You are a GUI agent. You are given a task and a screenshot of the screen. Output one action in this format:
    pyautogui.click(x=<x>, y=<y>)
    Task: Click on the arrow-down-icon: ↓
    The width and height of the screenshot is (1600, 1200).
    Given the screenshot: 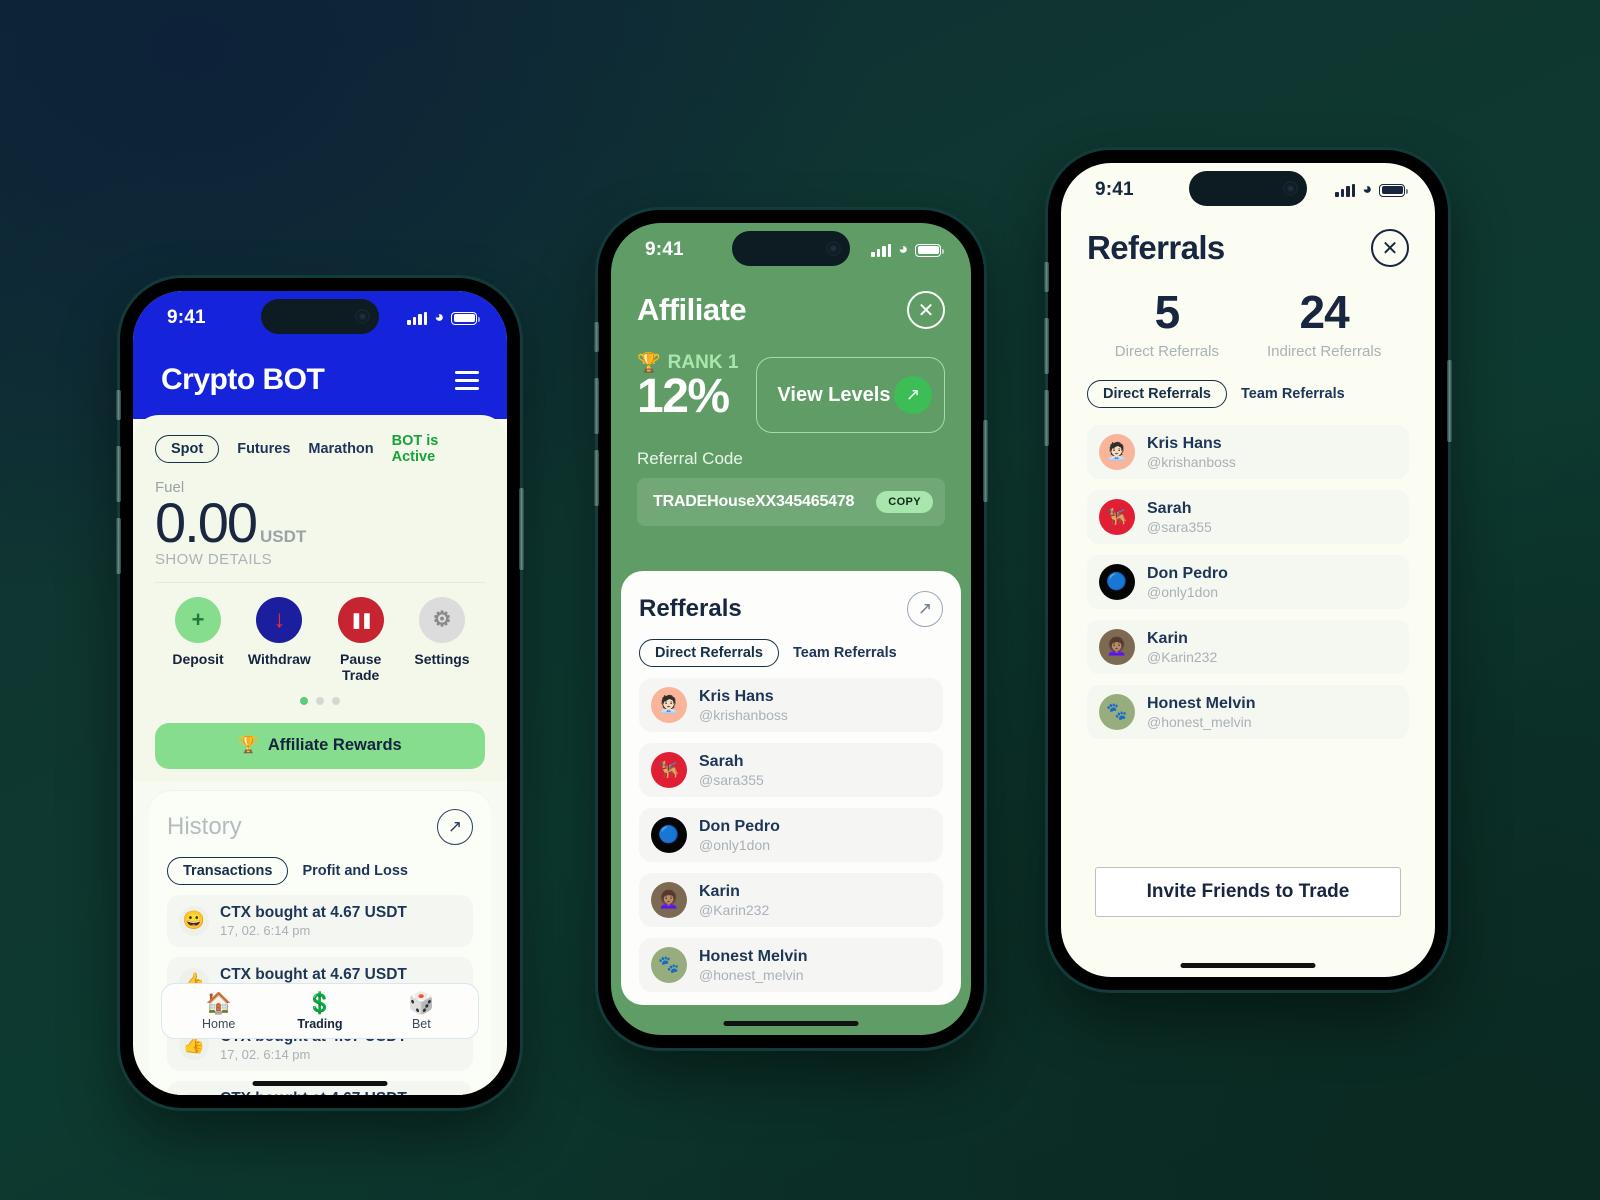 What is the action you would take?
    pyautogui.click(x=279, y=619)
    